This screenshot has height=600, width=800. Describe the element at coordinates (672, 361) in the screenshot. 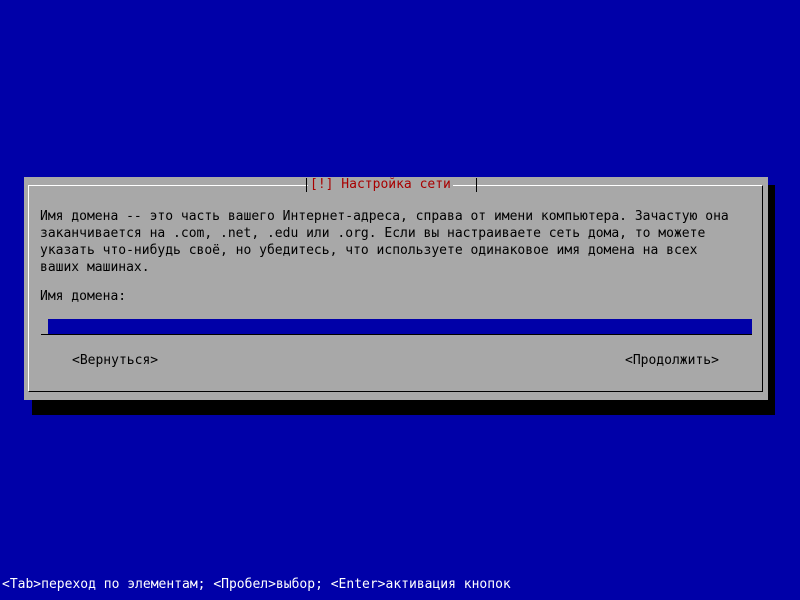

I see `continue-button: <Продолжить>` at that location.